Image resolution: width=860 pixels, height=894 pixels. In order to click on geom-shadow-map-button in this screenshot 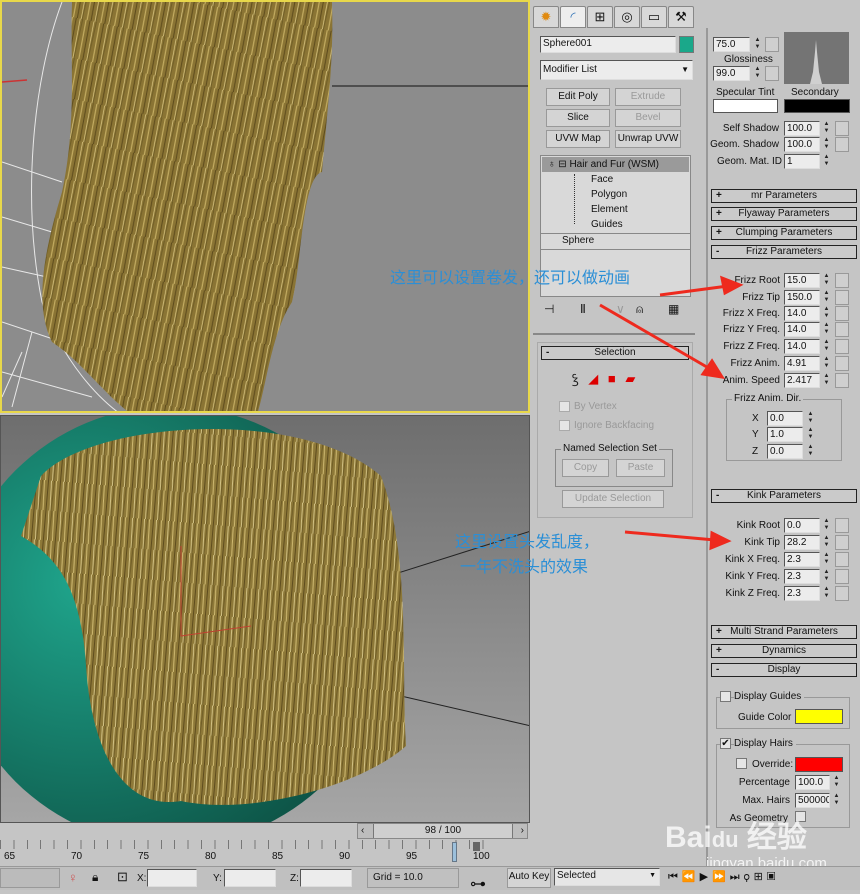, I will do `click(842, 144)`.